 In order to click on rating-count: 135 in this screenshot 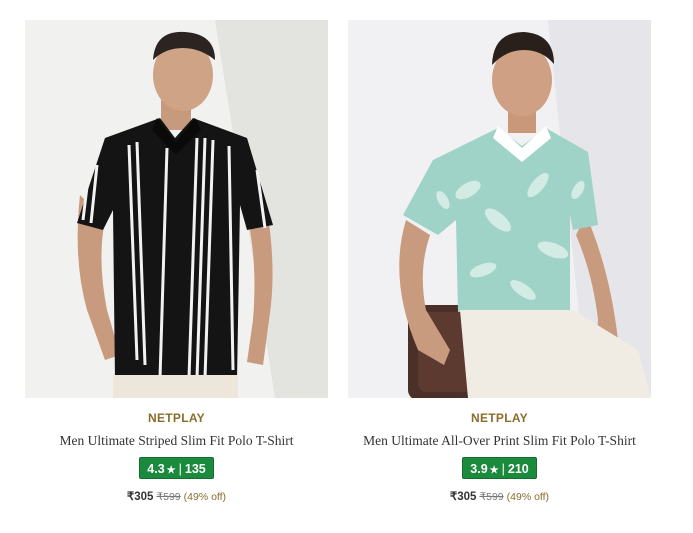, I will do `click(195, 469)`.